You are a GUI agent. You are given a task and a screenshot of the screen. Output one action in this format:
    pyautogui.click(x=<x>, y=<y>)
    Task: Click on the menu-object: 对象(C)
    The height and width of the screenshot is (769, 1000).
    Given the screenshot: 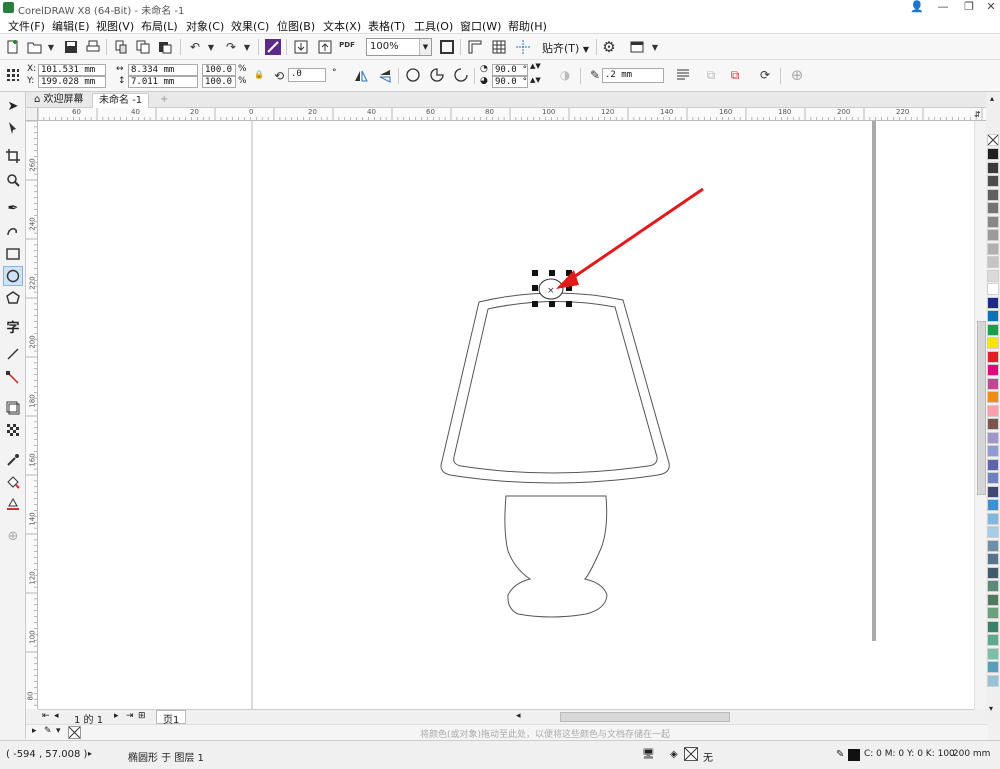 What is the action you would take?
    pyautogui.click(x=205, y=26)
    